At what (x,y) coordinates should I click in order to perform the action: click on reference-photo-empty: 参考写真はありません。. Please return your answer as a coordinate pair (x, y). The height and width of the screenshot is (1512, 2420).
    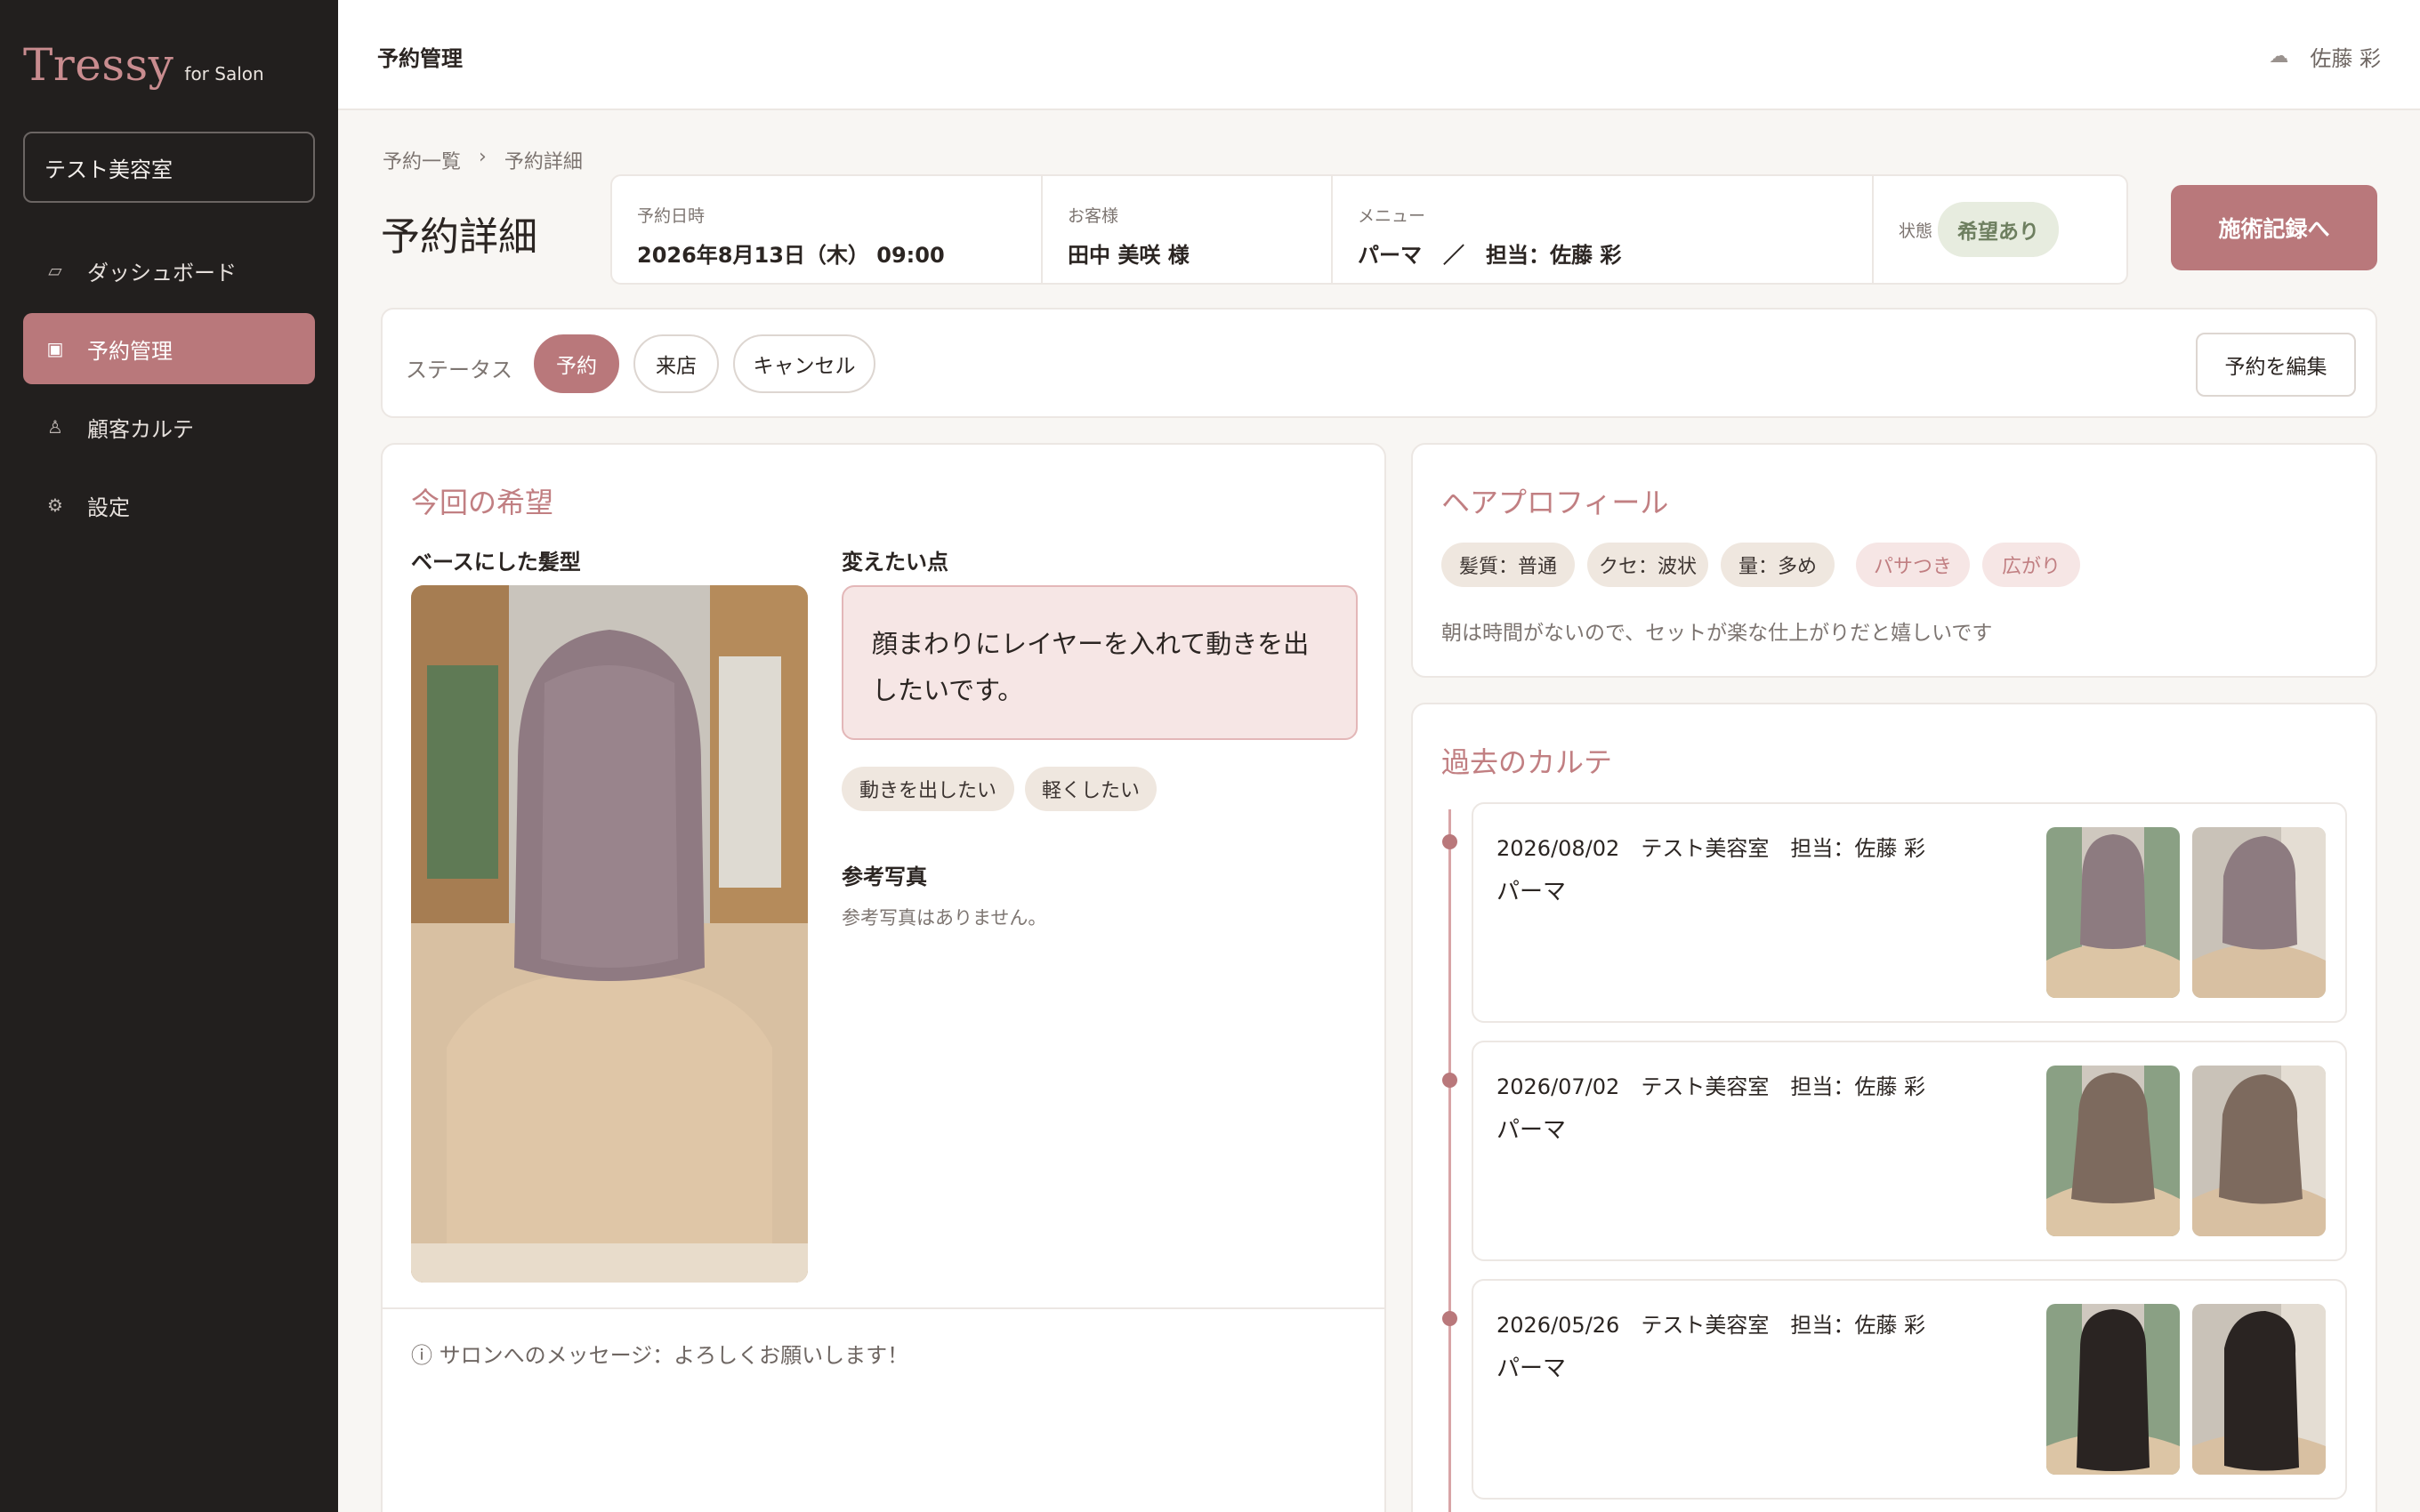
    Looking at the image, I should click on (944, 918).